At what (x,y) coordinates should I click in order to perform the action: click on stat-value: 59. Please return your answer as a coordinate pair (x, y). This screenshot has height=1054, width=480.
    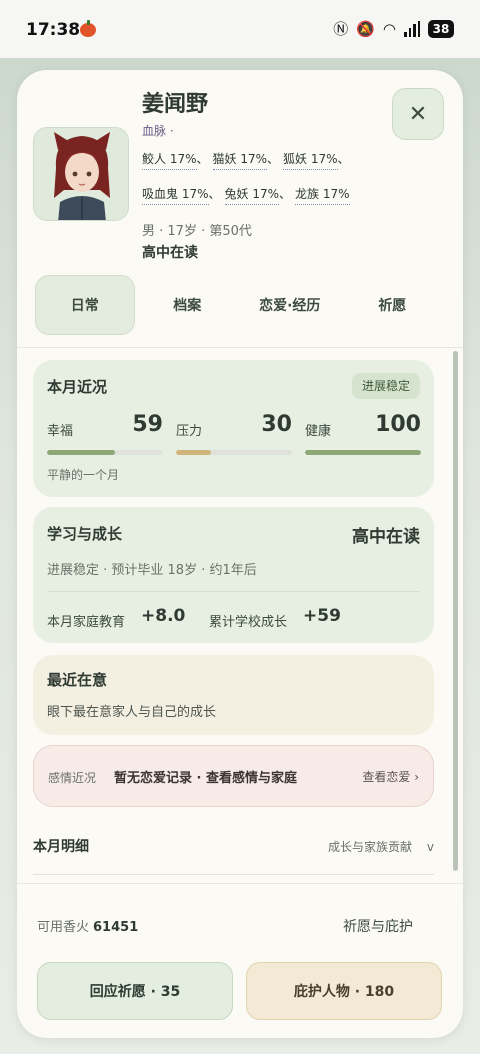
    Looking at the image, I should click on (147, 424).